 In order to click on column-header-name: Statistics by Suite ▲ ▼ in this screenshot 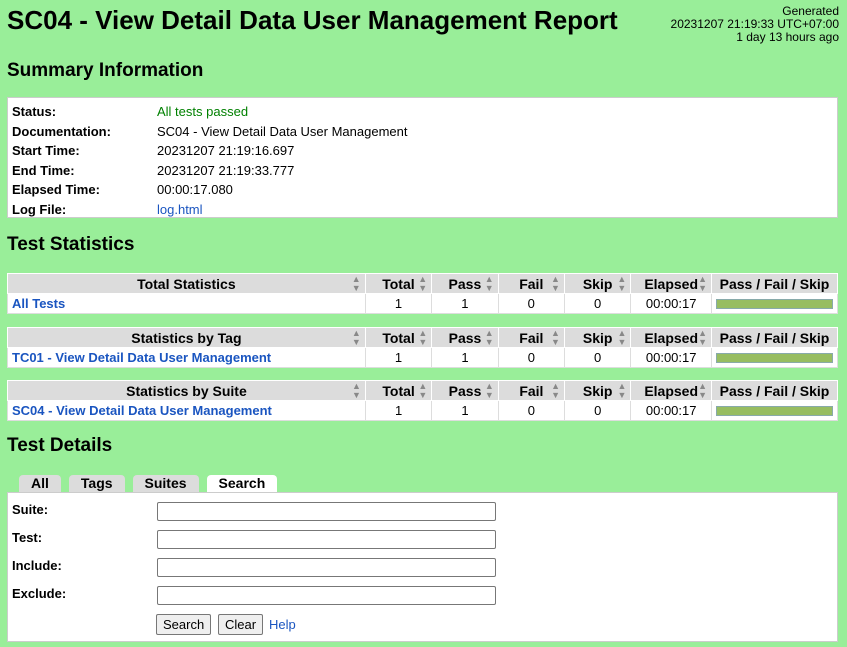, I will do `click(186, 390)`.